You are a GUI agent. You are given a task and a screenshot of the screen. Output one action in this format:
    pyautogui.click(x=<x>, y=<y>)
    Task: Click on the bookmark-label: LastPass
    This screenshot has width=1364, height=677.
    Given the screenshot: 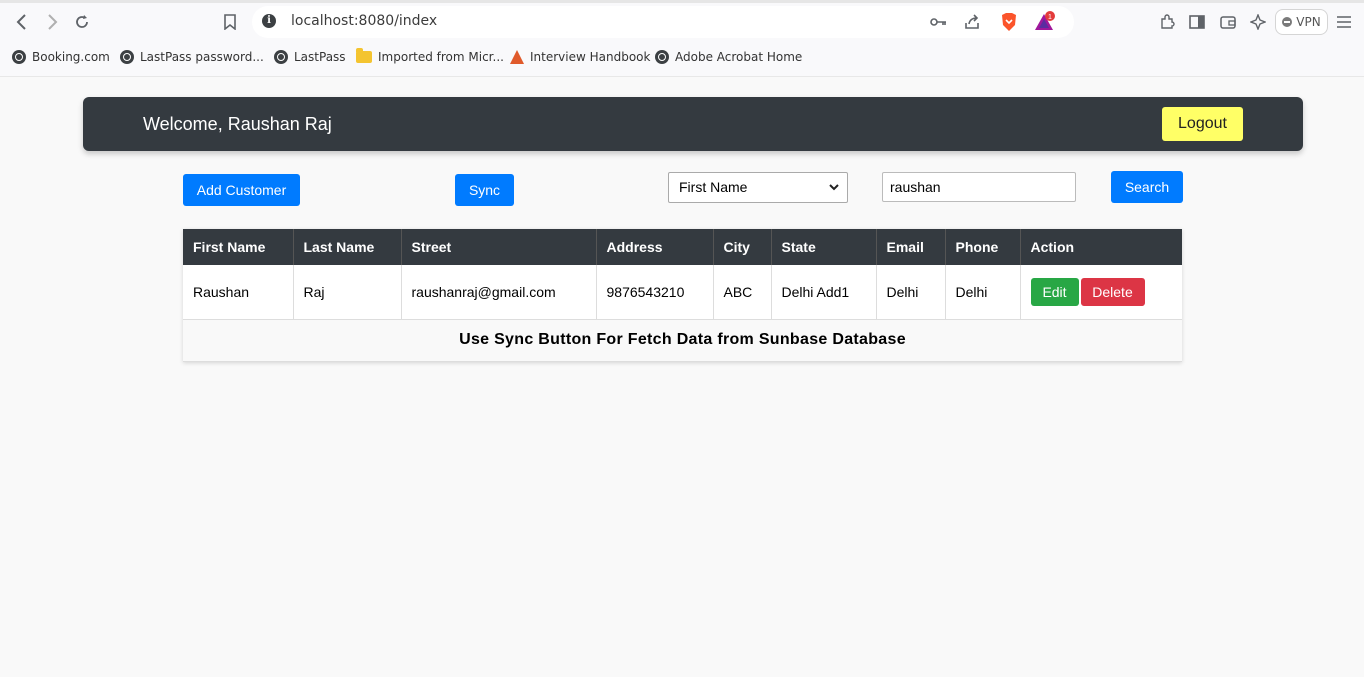 What is the action you would take?
    pyautogui.click(x=320, y=57)
    